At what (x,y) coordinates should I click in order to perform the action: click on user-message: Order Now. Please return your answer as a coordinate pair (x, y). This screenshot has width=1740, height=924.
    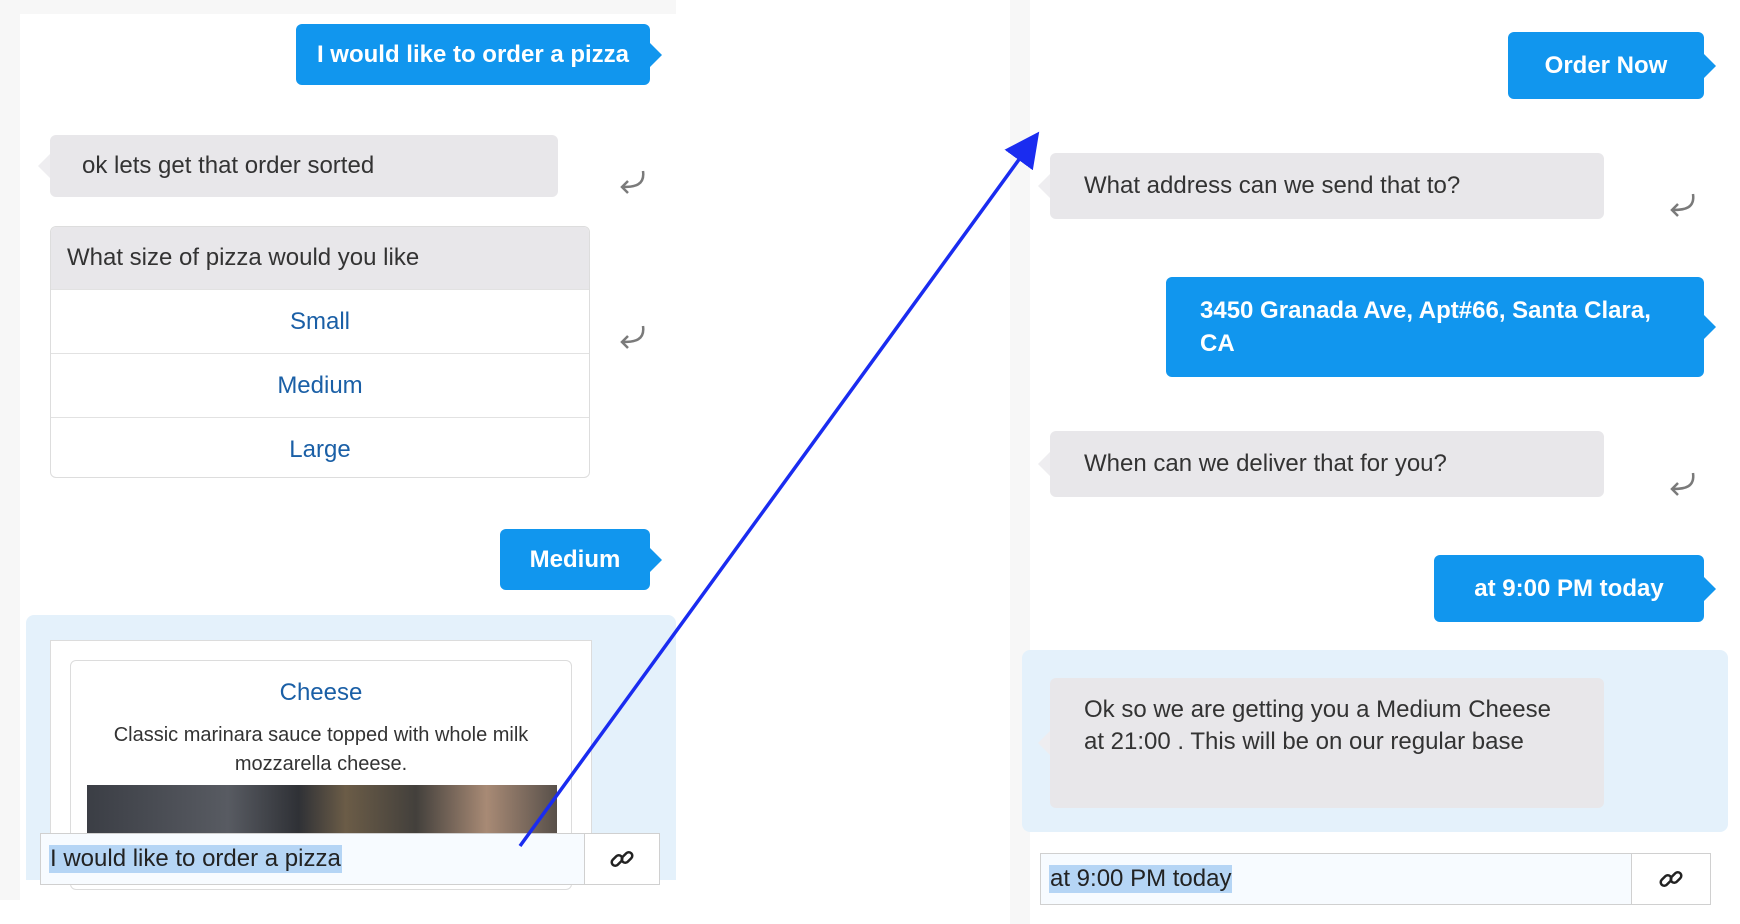
    Looking at the image, I should click on (1612, 65).